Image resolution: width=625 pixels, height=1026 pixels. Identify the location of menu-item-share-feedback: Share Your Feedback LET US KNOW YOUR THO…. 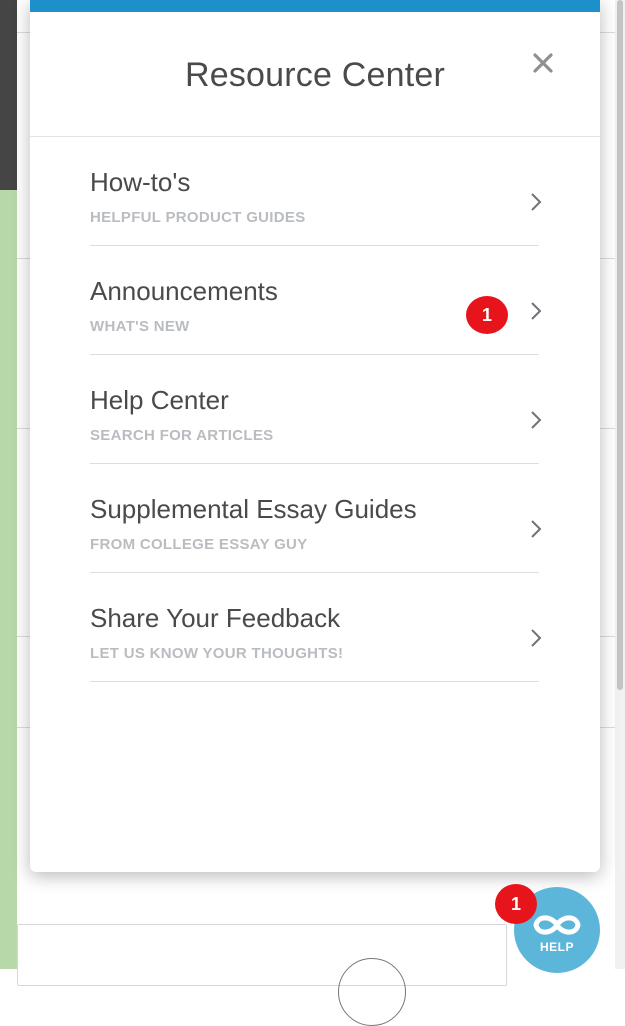
(316, 627).